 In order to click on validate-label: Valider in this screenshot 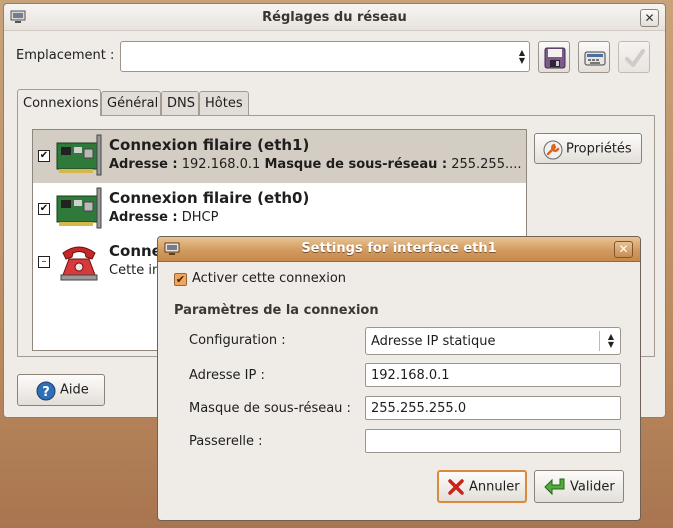, I will do `click(592, 486)`.